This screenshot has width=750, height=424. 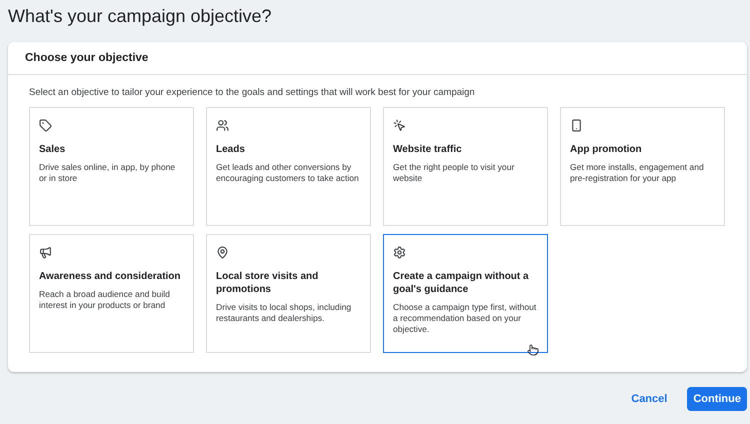 I want to click on map-pin-icon, so click(x=222, y=252).